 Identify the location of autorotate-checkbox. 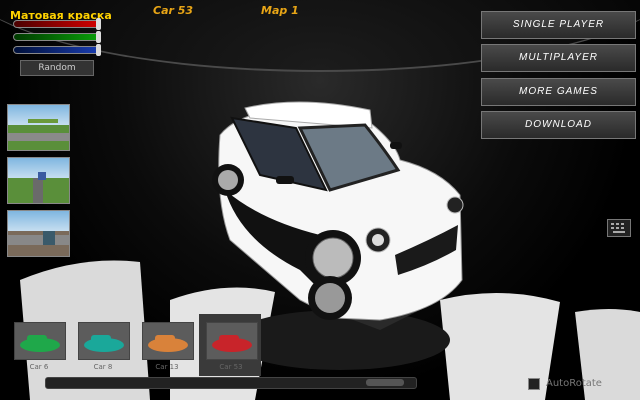
(534, 384).